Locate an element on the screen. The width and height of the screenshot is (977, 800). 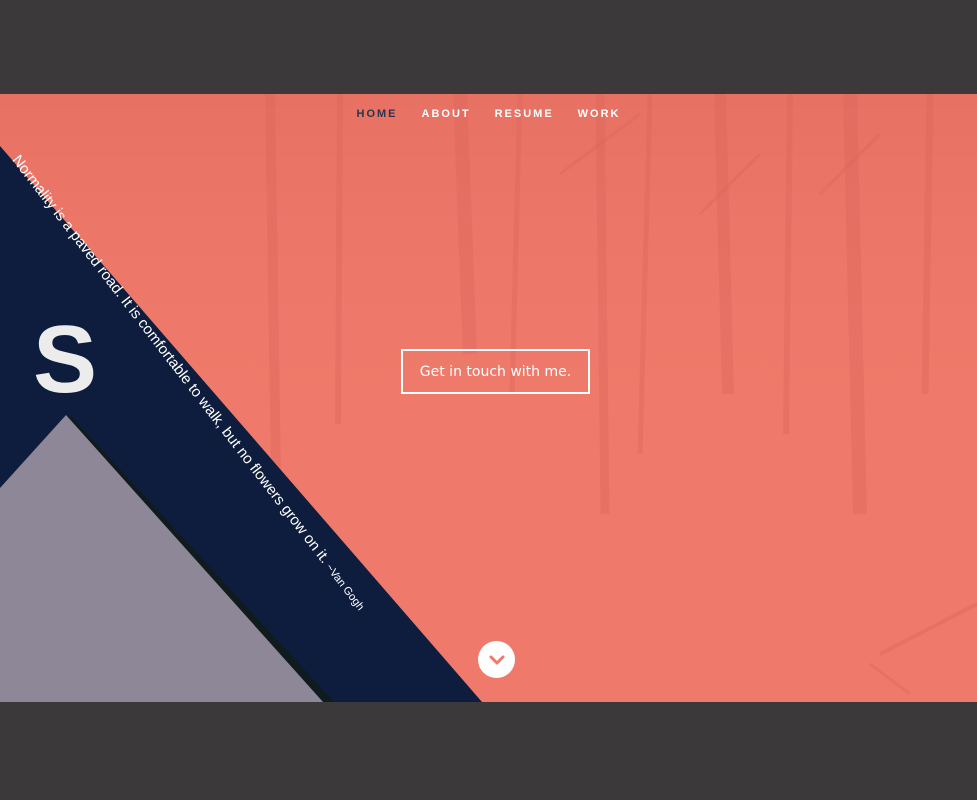
get-in-touch-button: Get in touch with me. is located at coordinates (495, 371).